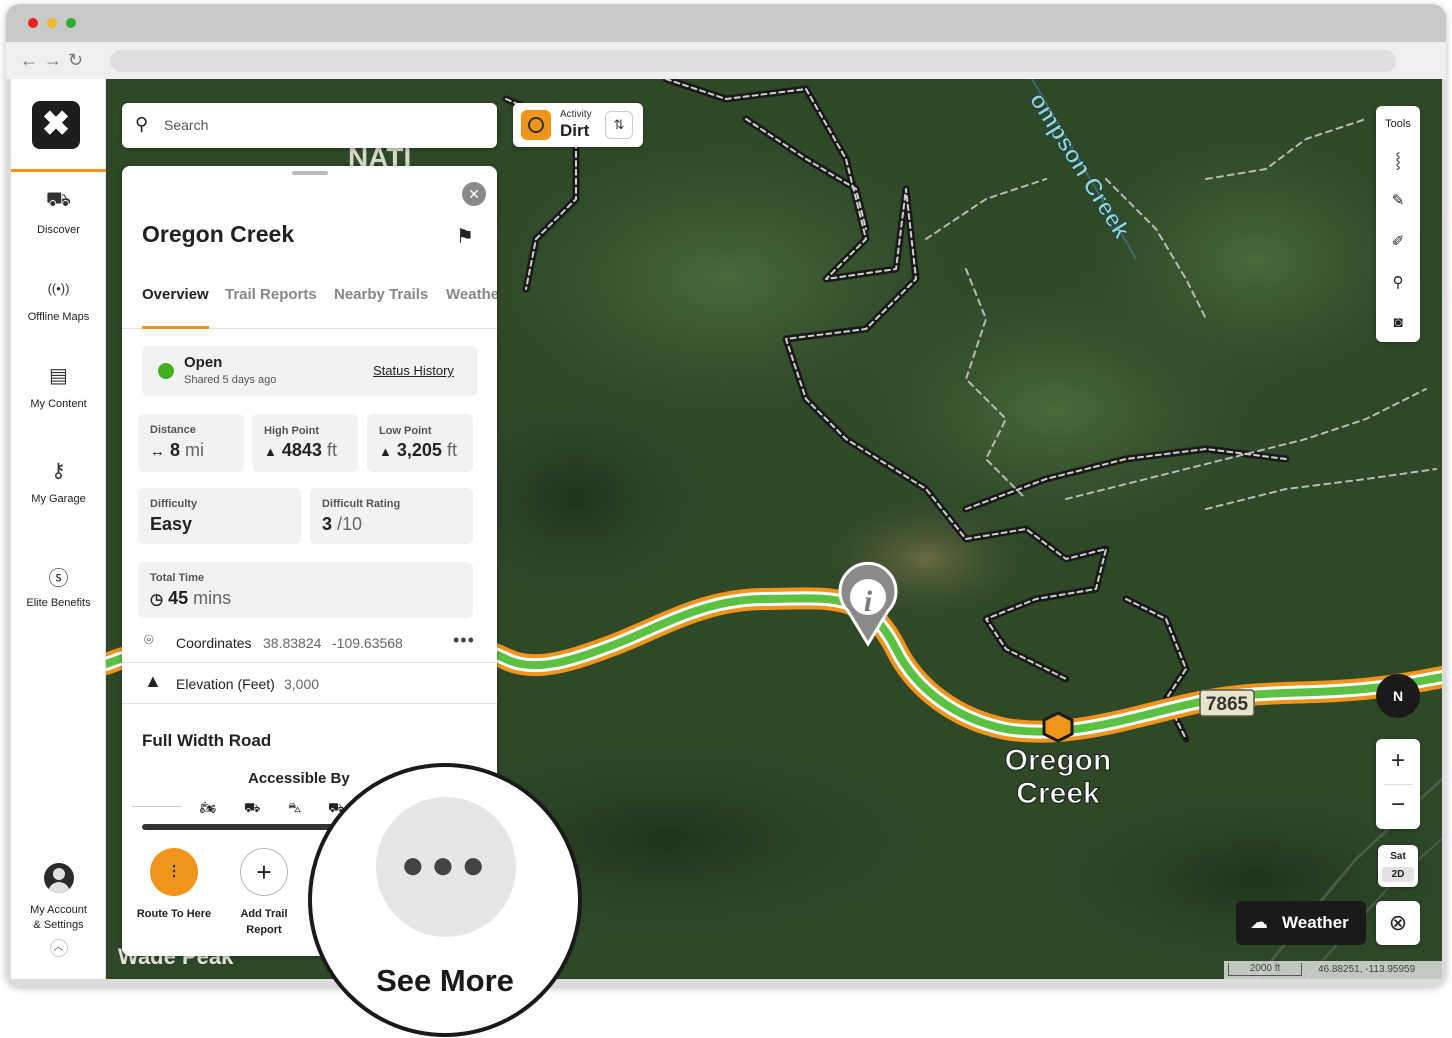  What do you see at coordinates (58, 878) in the screenshot?
I see `avatar` at bounding box center [58, 878].